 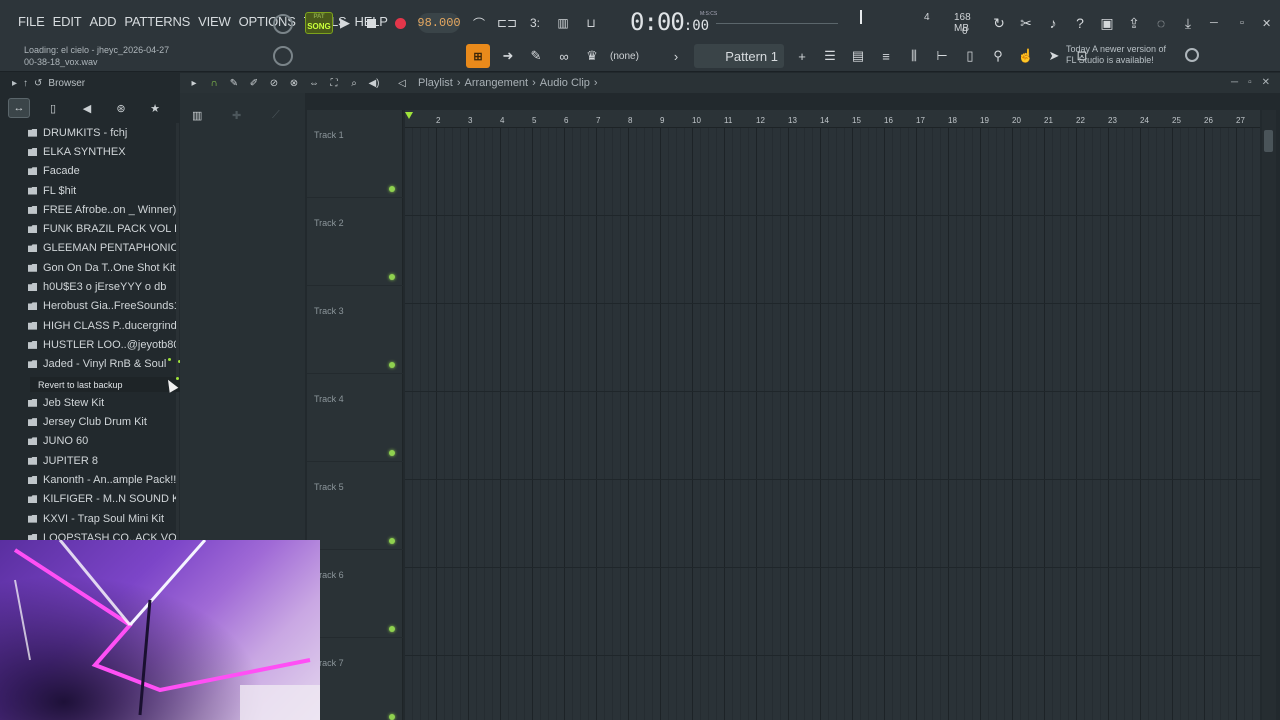 What do you see at coordinates (67, 21) in the screenshot?
I see `menu-edit: EDIT` at bounding box center [67, 21].